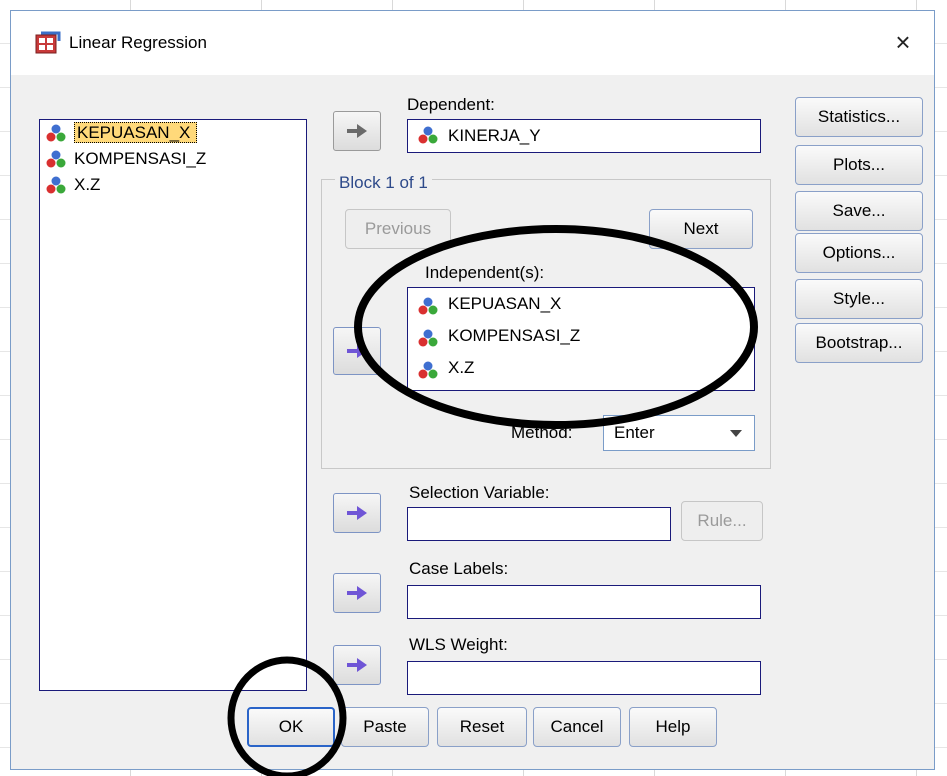 This screenshot has width=947, height=776. Describe the element at coordinates (451, 104) in the screenshot. I see `dependent-label: Dependent:` at that location.